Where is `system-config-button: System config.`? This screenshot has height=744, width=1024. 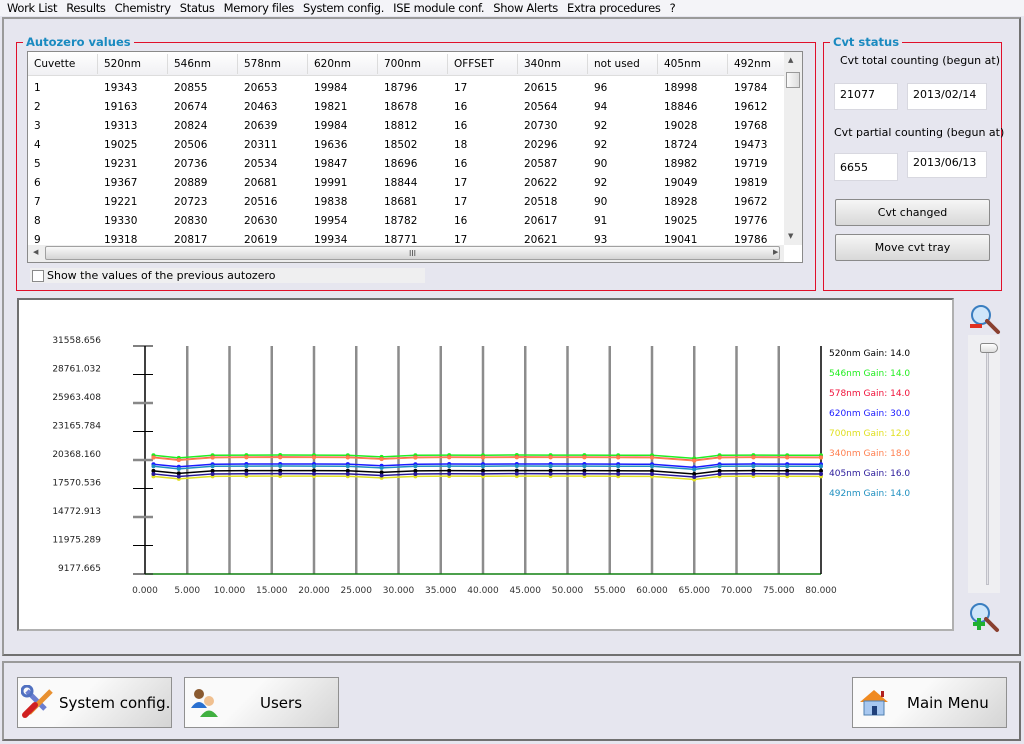 system-config-button: System config. is located at coordinates (94, 702).